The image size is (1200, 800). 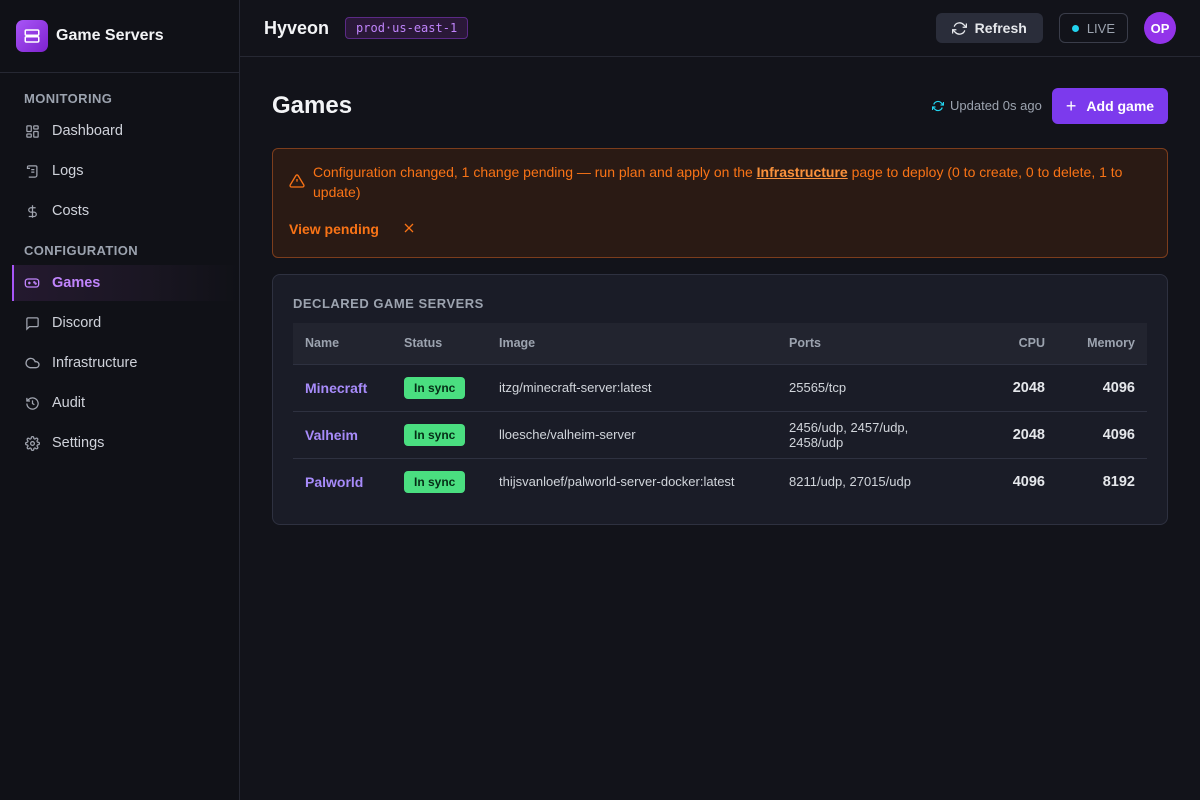 What do you see at coordinates (1075, 28) in the screenshot?
I see `live-dot-icon` at bounding box center [1075, 28].